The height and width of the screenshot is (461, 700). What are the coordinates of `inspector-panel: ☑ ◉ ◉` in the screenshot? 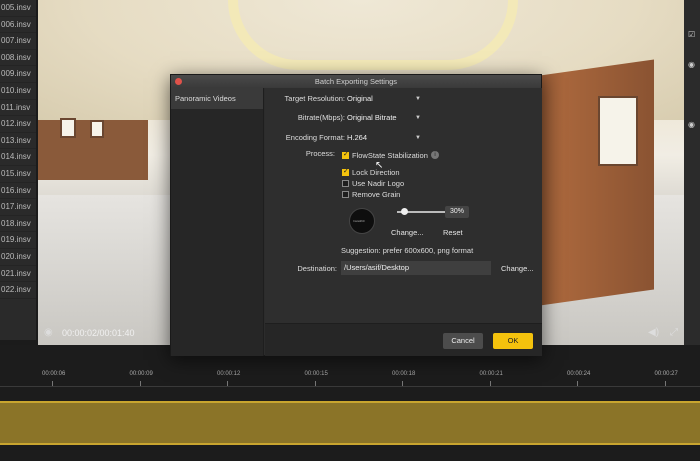 It's located at (692, 172).